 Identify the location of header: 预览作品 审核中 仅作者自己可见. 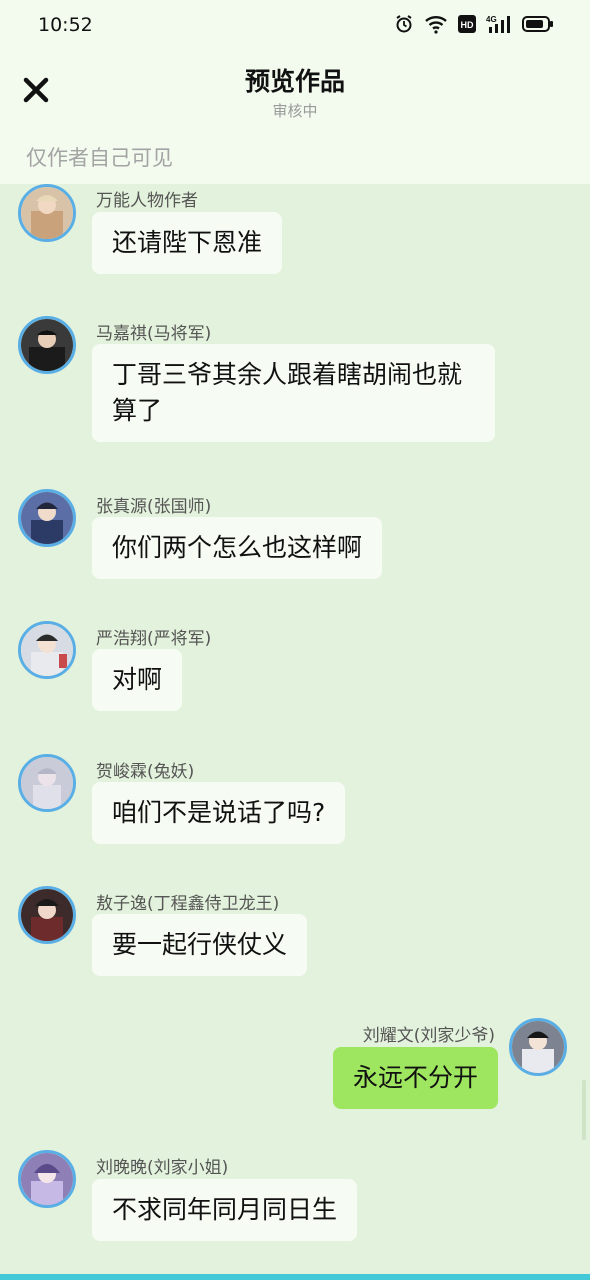
(295, 118).